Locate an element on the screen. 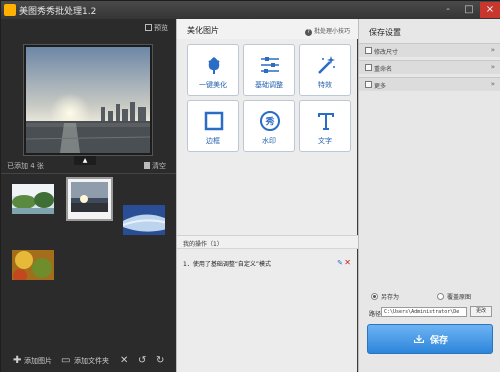 The width and height of the screenshot is (500, 372). operation-item: 1．使用了基础调整“自定义”模式 ✎ ✕ is located at coordinates (268, 263).